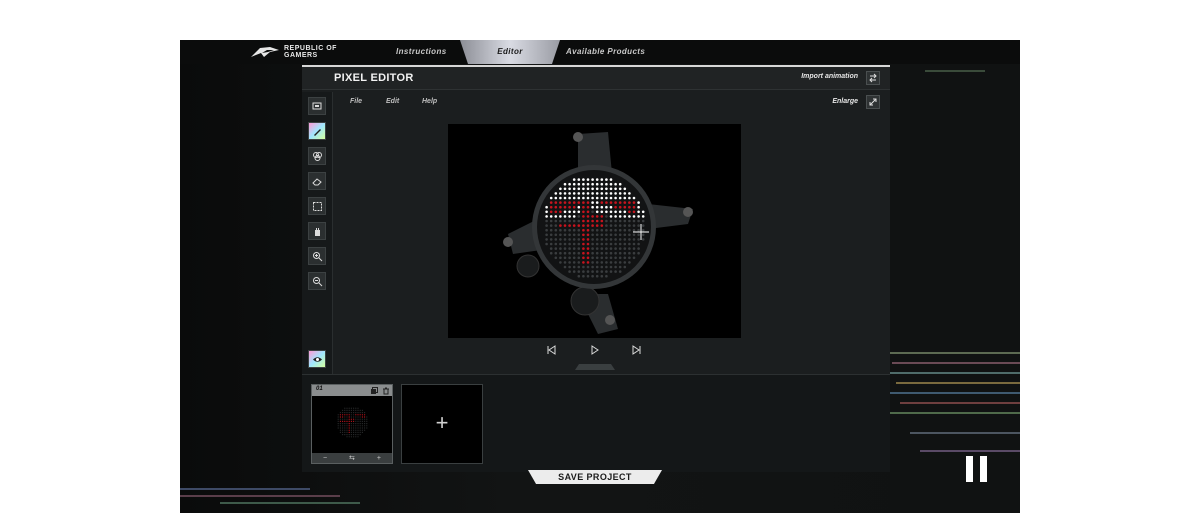 The height and width of the screenshot is (529, 1200). Describe the element at coordinates (325, 458) in the screenshot. I see `frame-decrease-button: −` at that location.